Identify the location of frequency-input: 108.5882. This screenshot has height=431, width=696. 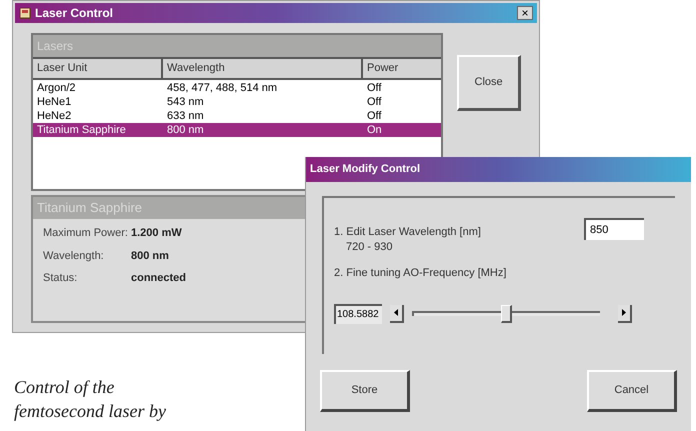
(358, 314).